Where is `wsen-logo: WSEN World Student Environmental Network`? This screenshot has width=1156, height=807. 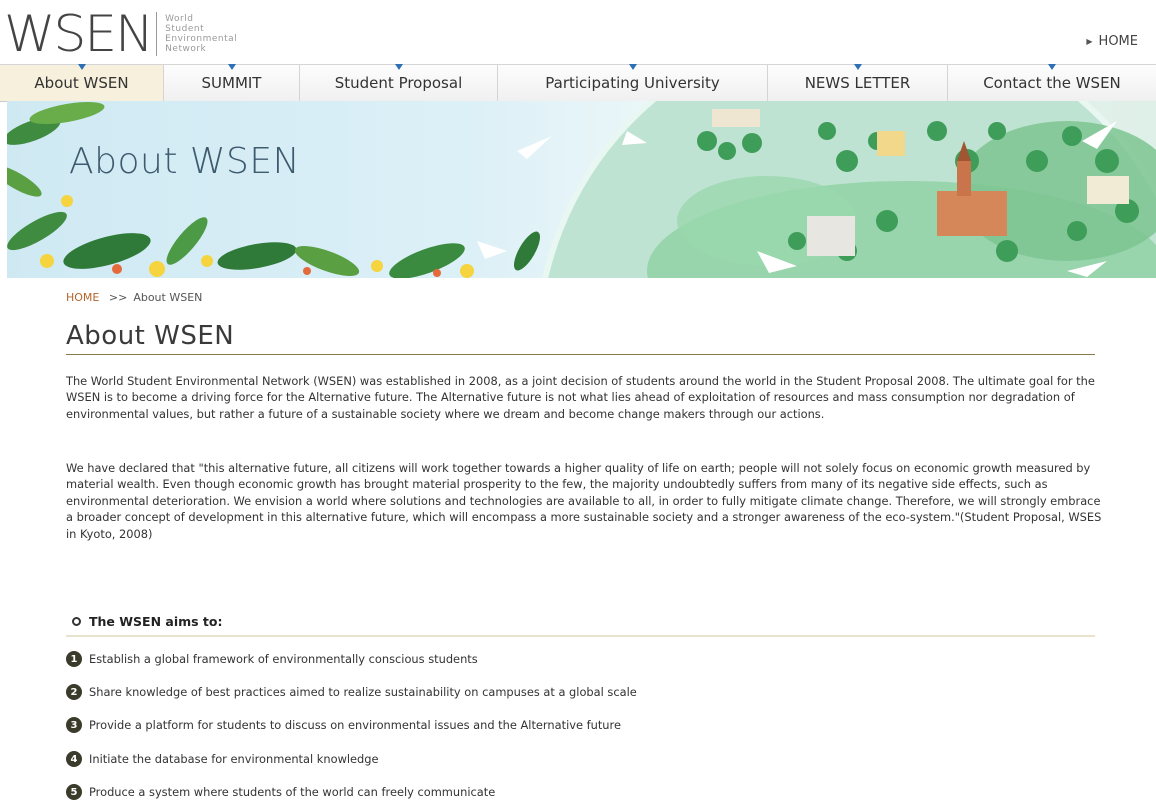 wsen-logo: WSEN World Student Environmental Network is located at coordinates (120, 34).